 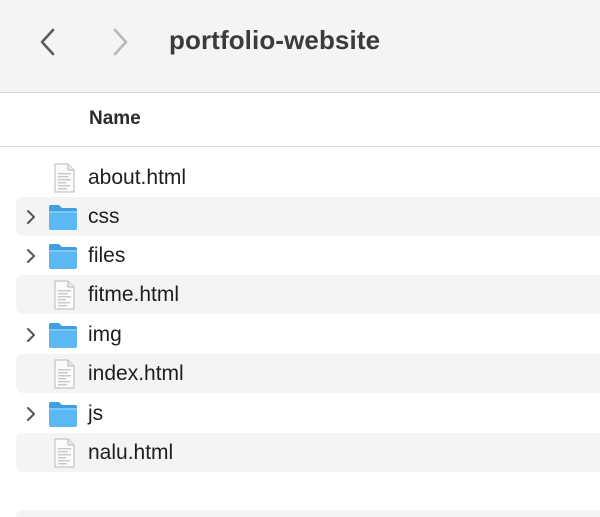 What do you see at coordinates (96, 413) in the screenshot?
I see `item-name: js` at bounding box center [96, 413].